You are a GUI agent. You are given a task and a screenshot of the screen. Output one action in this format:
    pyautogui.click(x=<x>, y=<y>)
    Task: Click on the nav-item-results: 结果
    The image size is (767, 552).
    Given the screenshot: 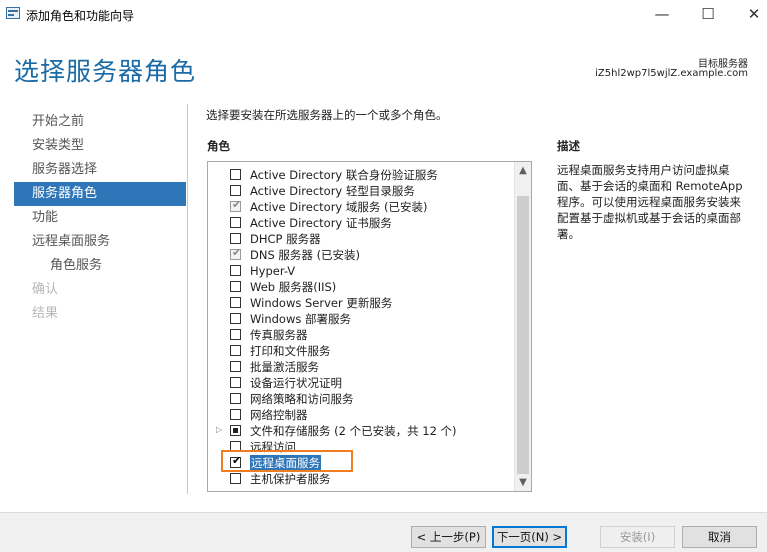 What is the action you would take?
    pyautogui.click(x=45, y=313)
    